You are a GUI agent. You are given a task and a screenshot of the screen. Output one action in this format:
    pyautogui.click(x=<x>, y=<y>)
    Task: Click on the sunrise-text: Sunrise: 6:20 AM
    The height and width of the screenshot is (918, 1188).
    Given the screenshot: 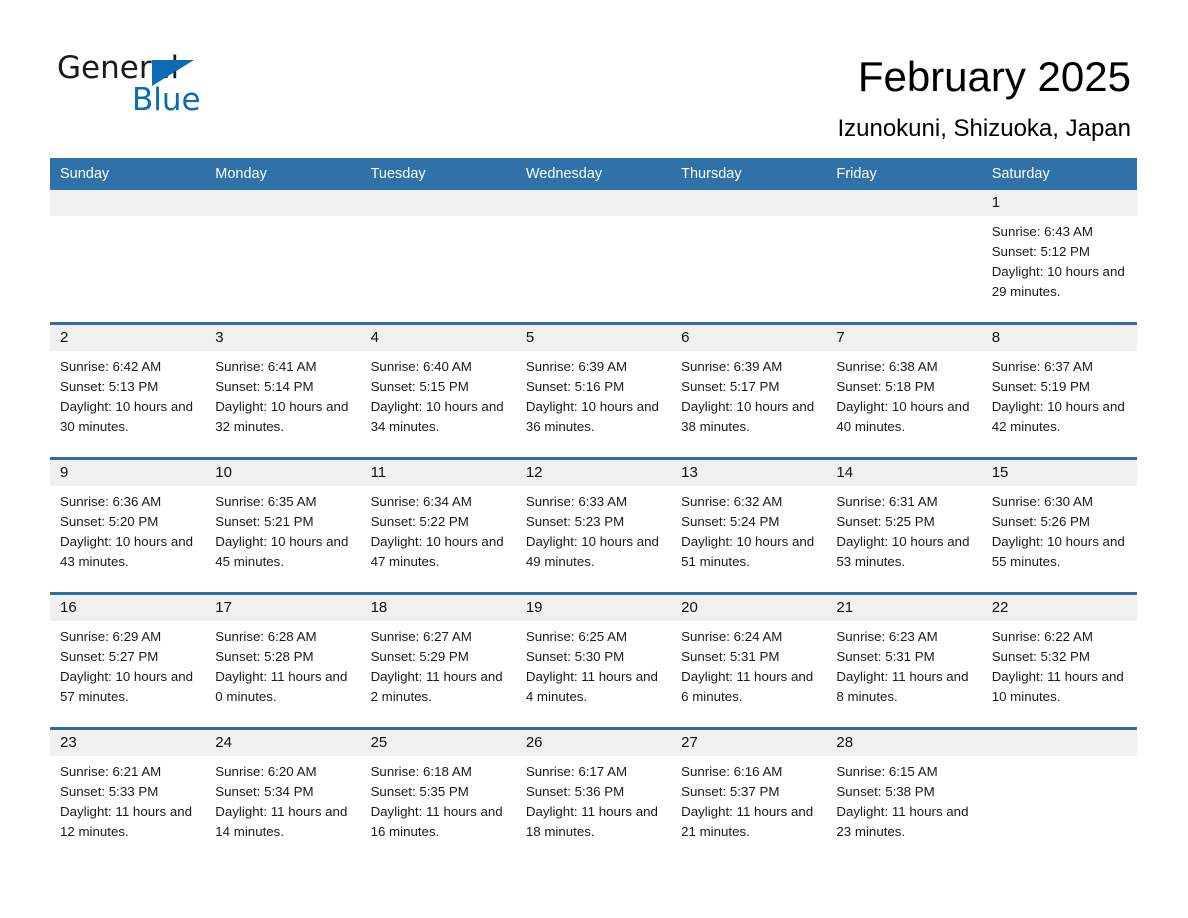 What is the action you would take?
    pyautogui.click(x=266, y=771)
    